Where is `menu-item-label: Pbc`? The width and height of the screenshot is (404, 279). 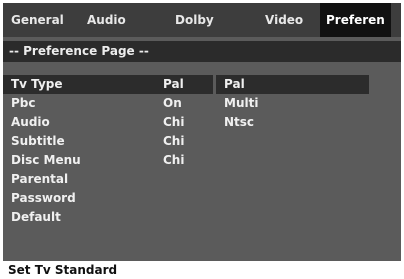 menu-item-label: Pbc is located at coordinates (23, 103).